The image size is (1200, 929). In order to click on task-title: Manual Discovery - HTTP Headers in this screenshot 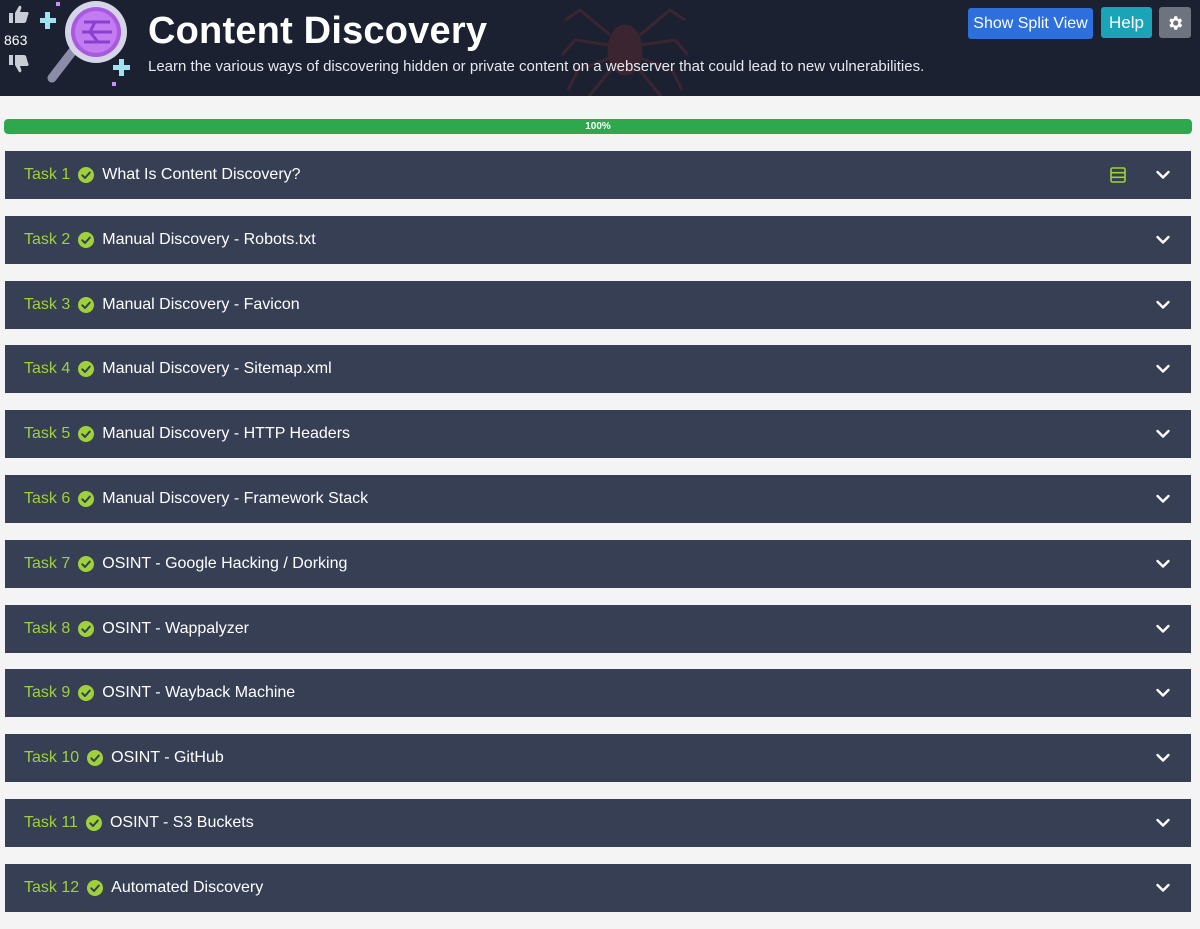, I will do `click(226, 434)`.